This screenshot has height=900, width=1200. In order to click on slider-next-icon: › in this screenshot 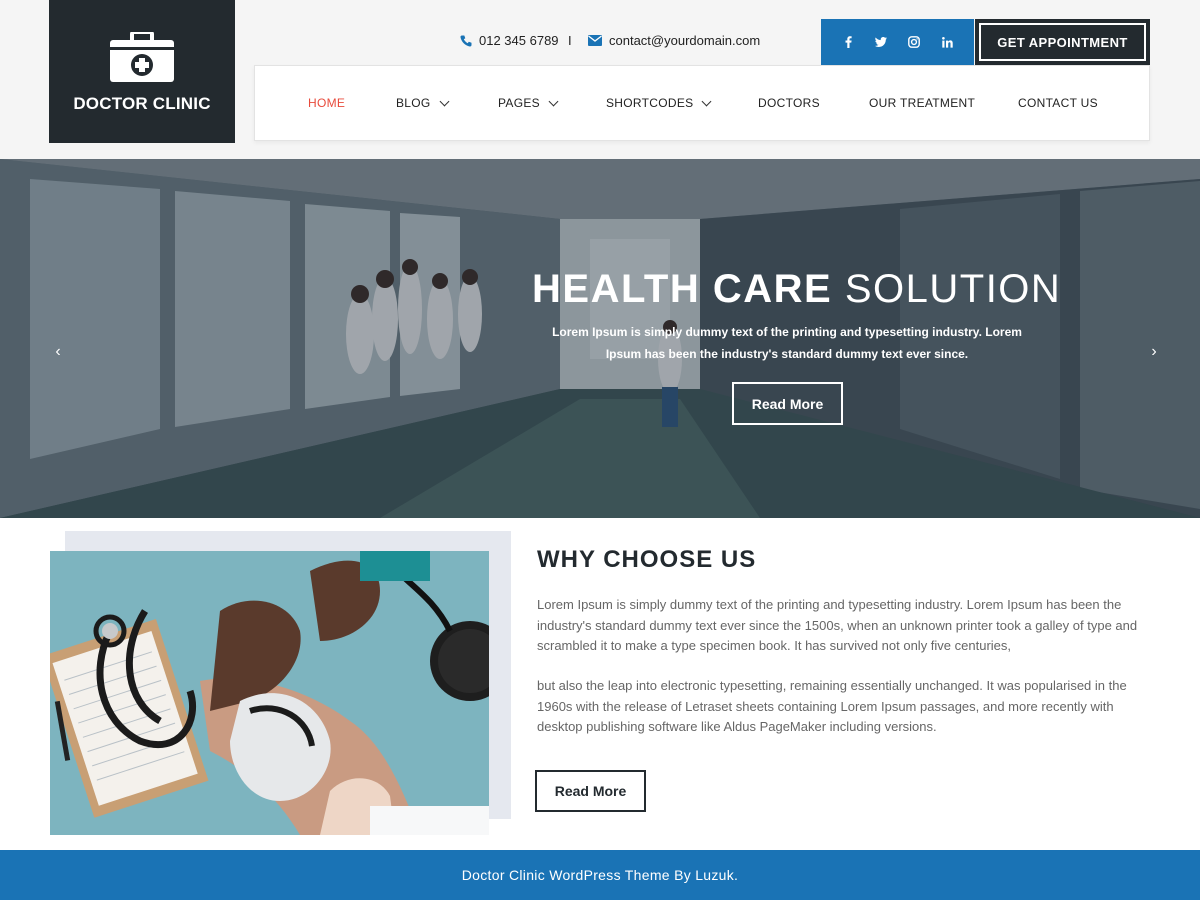, I will do `click(1154, 352)`.